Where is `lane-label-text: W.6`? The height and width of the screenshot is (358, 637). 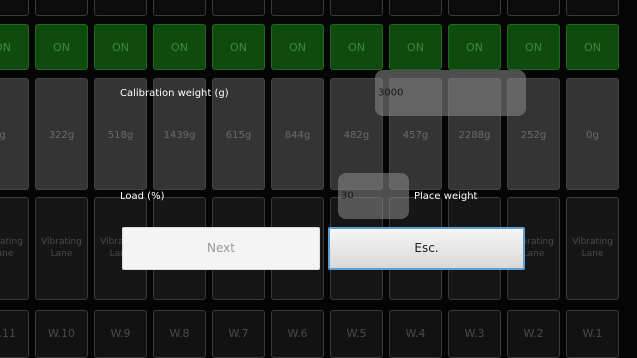
lane-label-text: W.6 is located at coordinates (297, 333).